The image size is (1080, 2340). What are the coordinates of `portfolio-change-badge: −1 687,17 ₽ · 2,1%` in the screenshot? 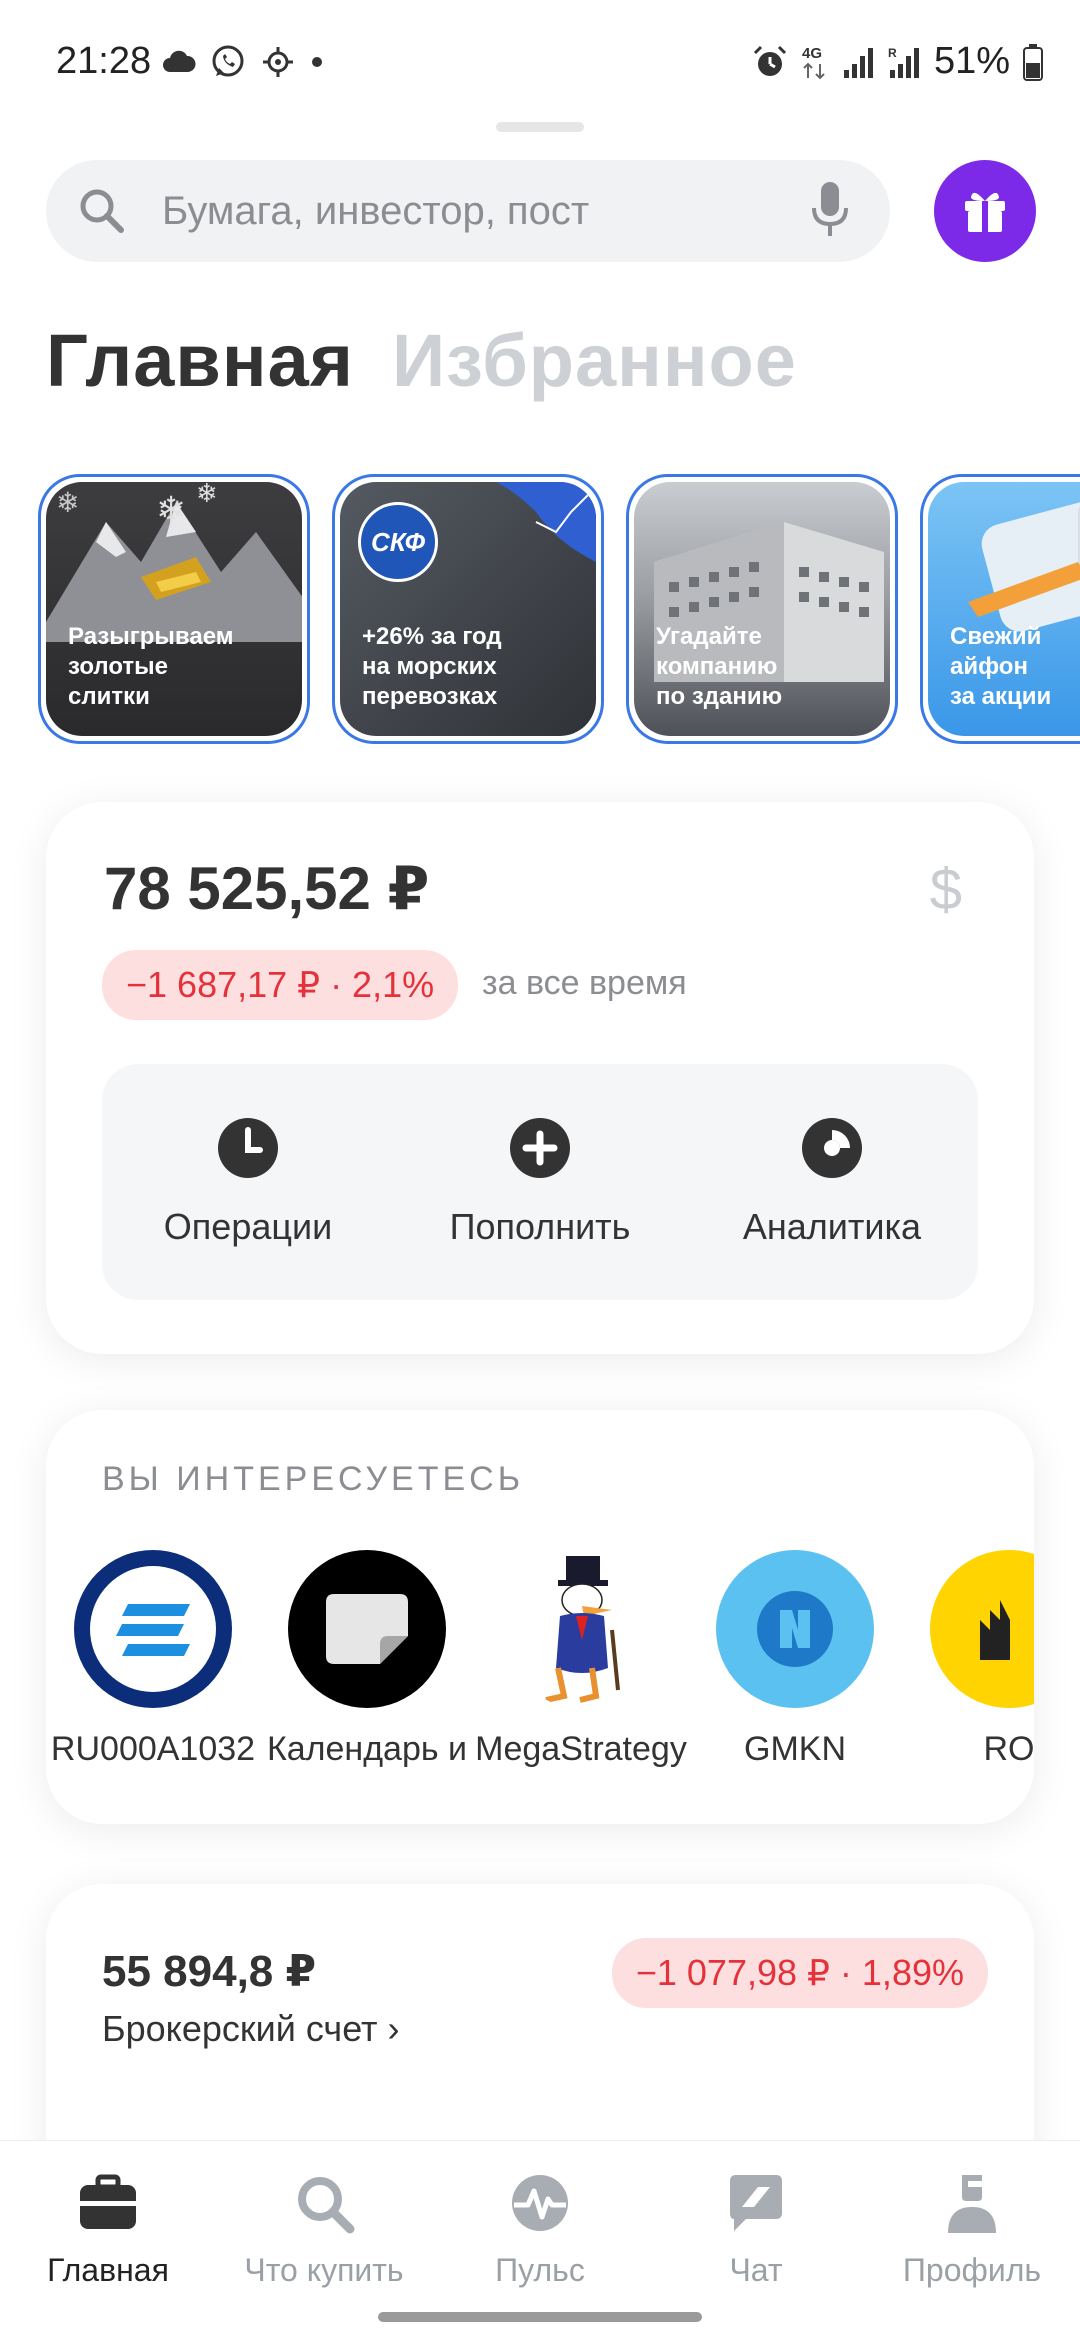 It's located at (280, 985).